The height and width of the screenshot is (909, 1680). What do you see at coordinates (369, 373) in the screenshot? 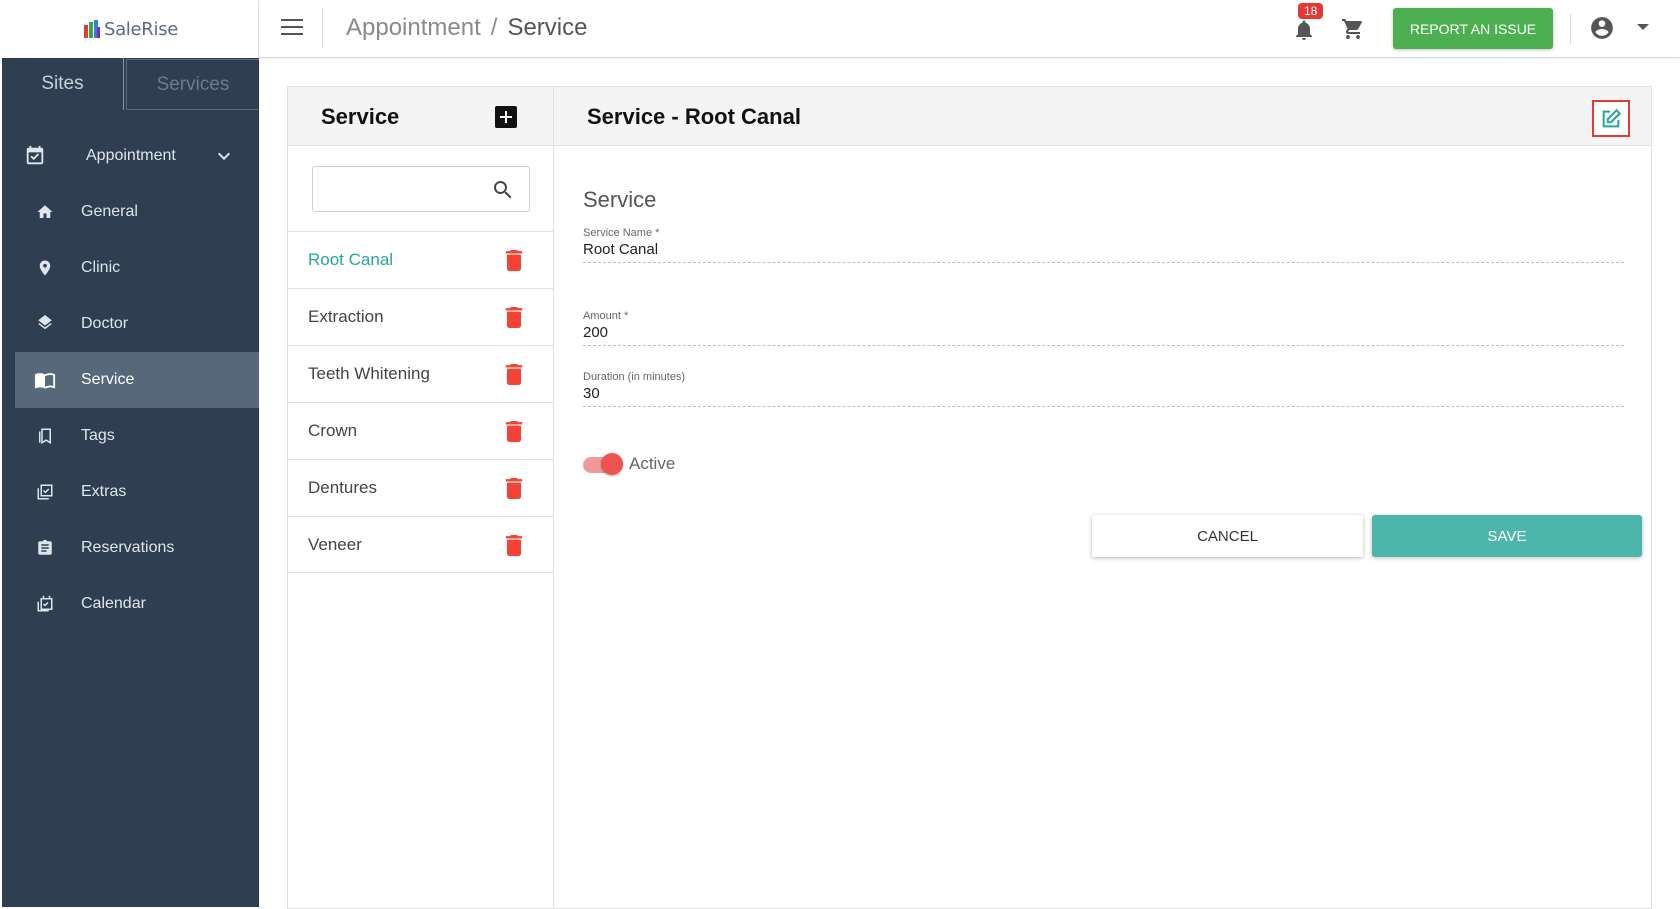
I see `list-item-label: Teeth Whitening` at bounding box center [369, 373].